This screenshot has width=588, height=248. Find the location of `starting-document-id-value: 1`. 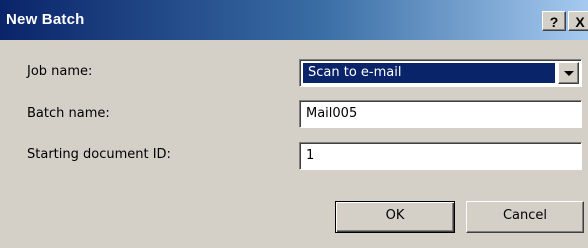

starting-document-id-value: 1 is located at coordinates (310, 155).